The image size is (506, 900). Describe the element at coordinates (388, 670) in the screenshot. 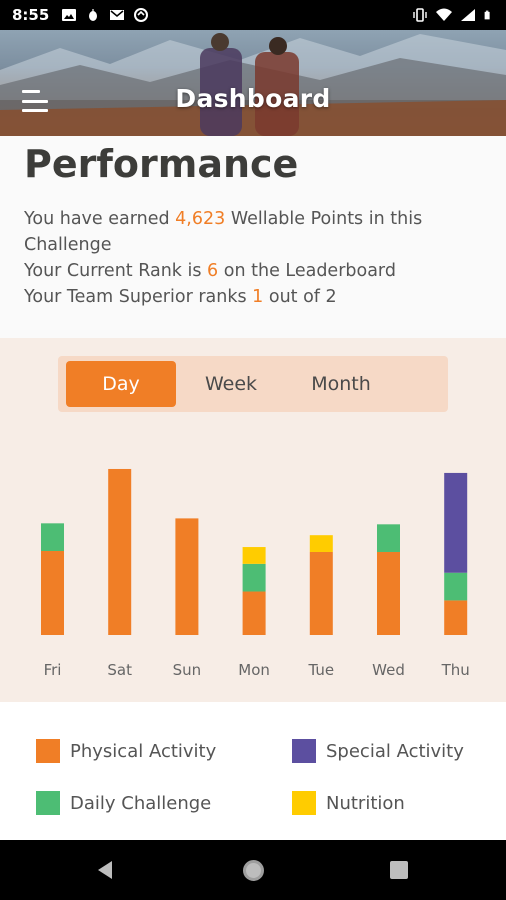

I see `x-tick-label: Wed` at that location.